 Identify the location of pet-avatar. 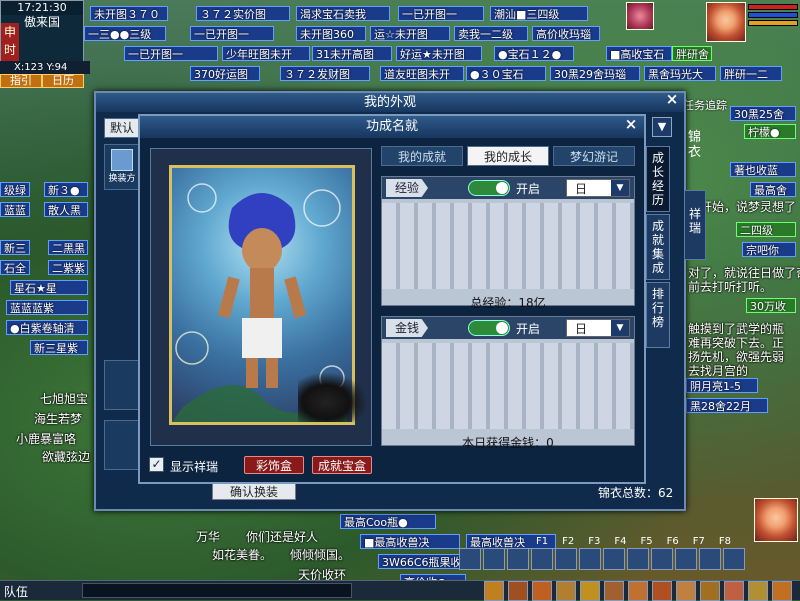
(640, 16).